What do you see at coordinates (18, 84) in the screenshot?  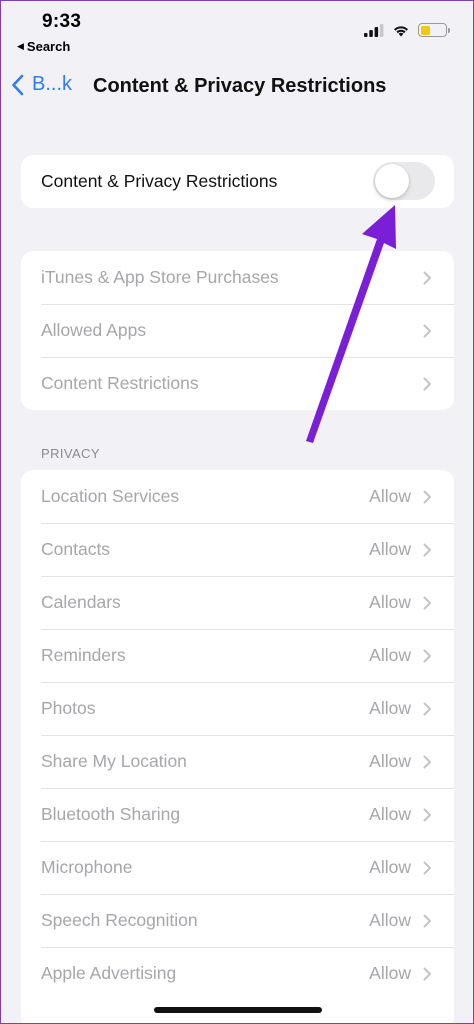 I see `chevron-left-icon` at bounding box center [18, 84].